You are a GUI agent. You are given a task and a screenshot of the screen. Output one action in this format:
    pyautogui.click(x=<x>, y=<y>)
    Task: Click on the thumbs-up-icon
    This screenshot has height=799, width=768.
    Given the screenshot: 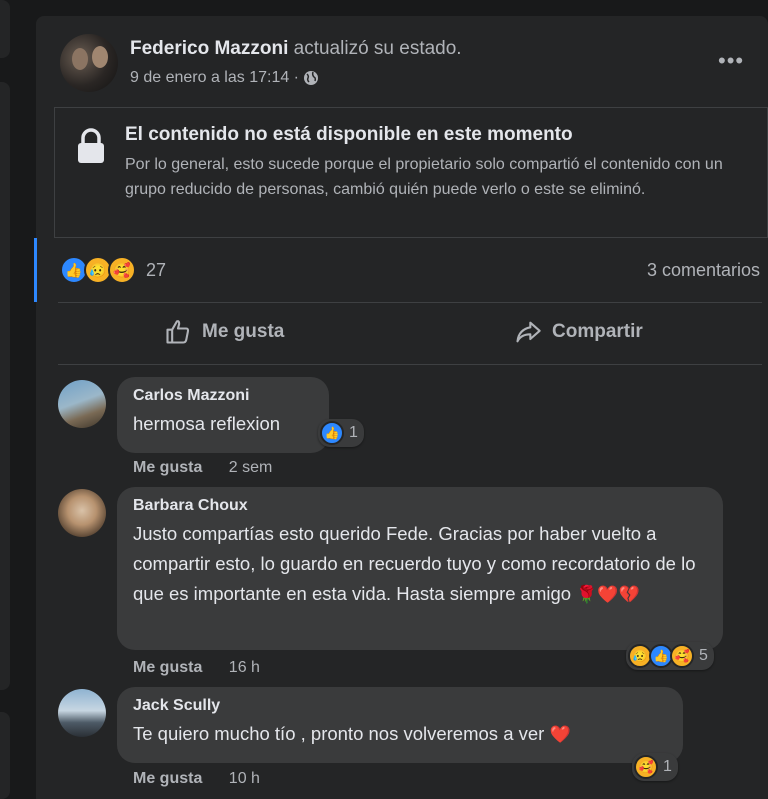 What is the action you would take?
    pyautogui.click(x=178, y=332)
    